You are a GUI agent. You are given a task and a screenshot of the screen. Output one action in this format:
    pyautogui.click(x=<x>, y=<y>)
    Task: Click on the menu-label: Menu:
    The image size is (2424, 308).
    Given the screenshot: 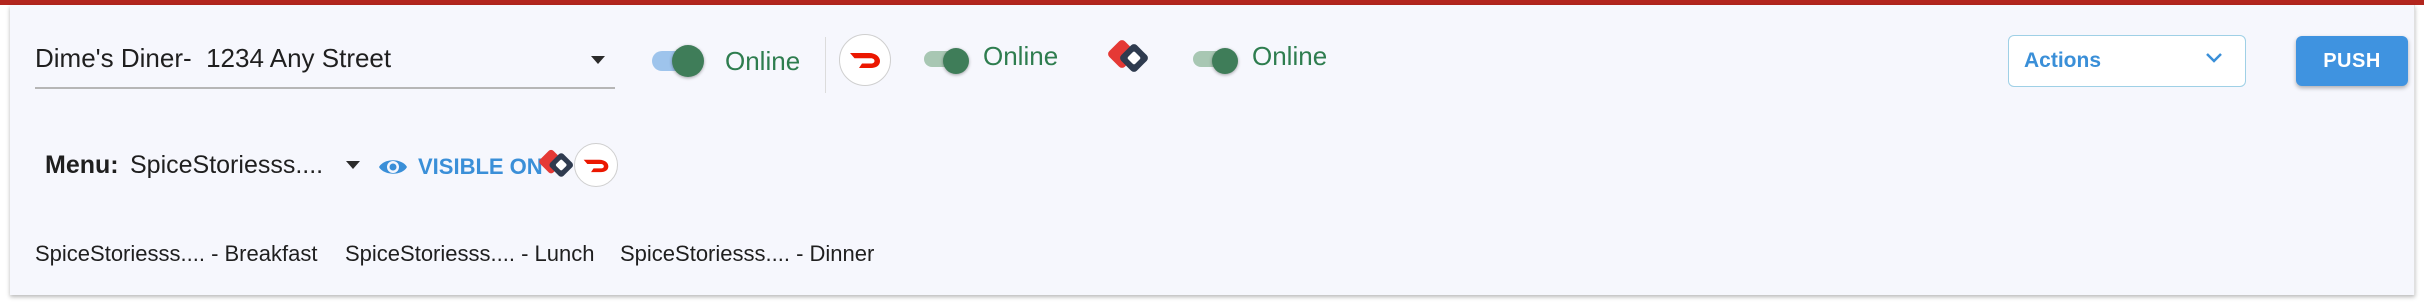 What is the action you would take?
    pyautogui.click(x=82, y=165)
    